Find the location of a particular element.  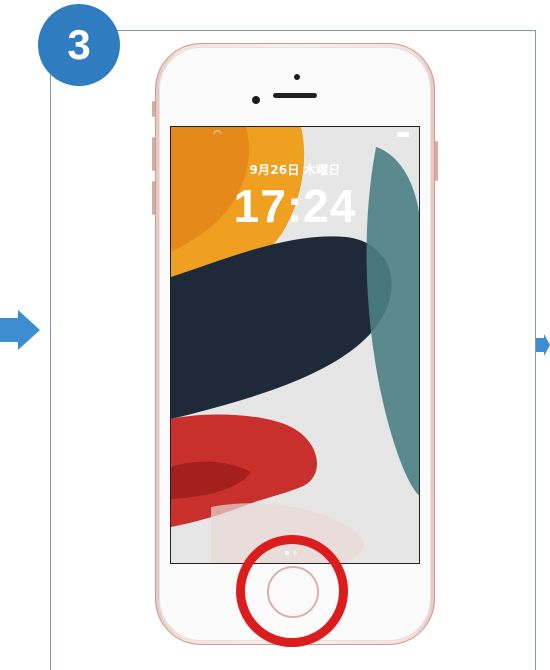

wifi-icon: ◠ is located at coordinates (217, 134).